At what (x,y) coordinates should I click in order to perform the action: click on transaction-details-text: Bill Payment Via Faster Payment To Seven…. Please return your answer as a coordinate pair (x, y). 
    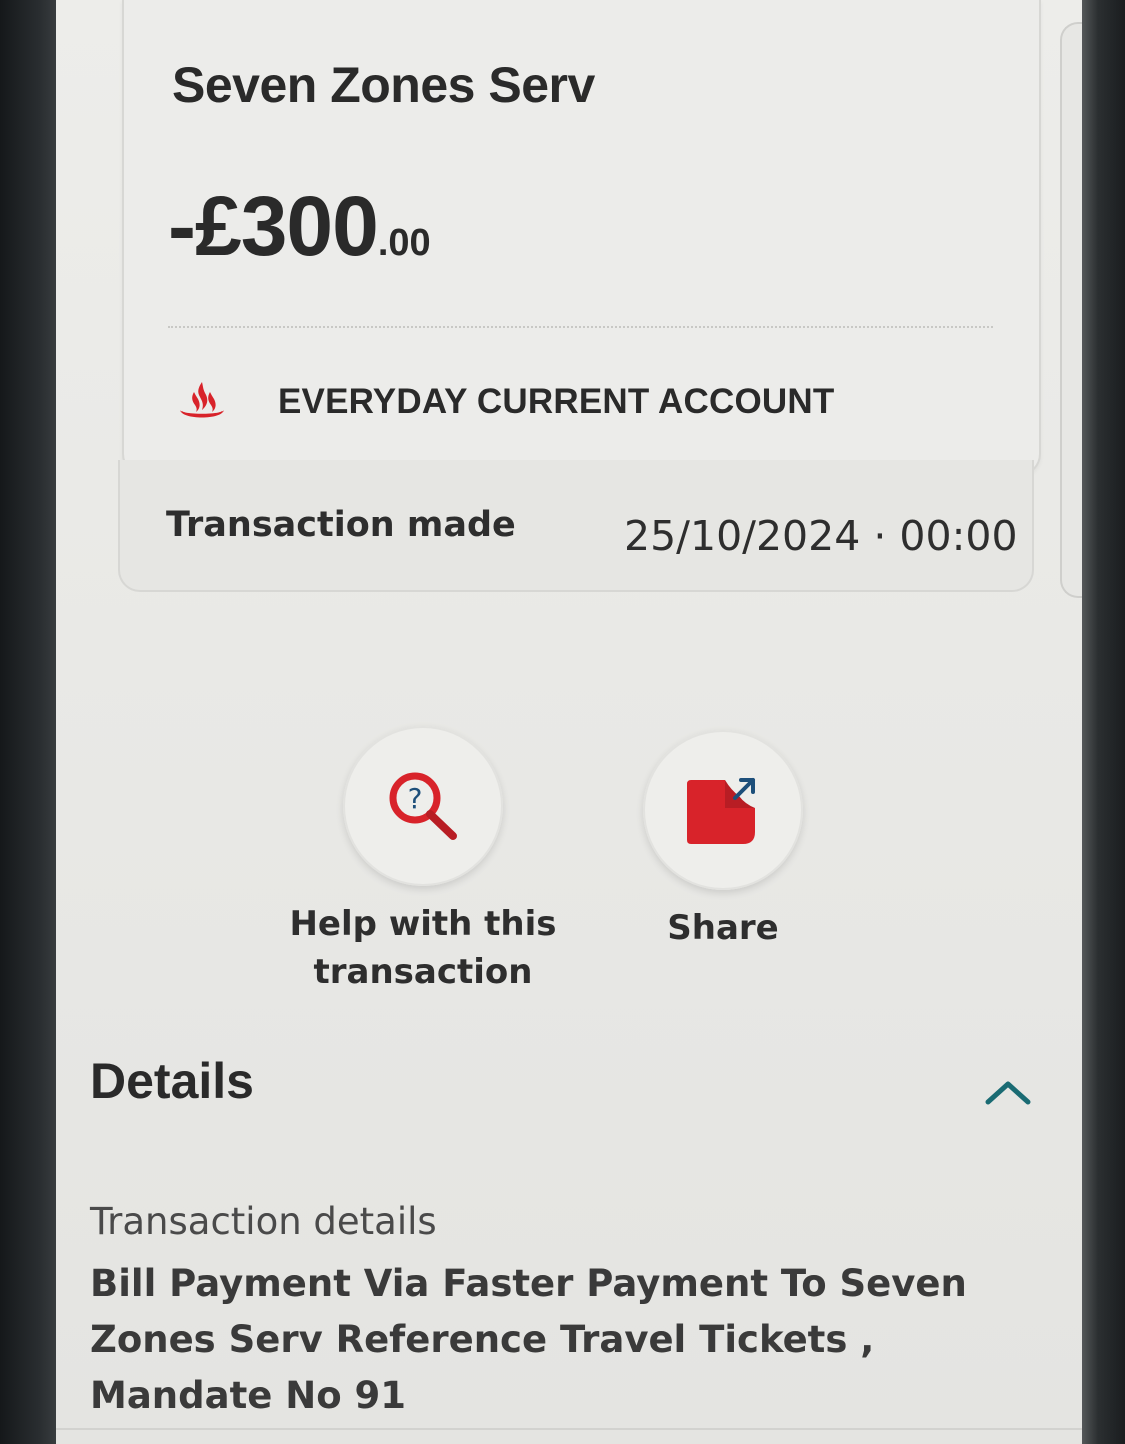
    Looking at the image, I should click on (528, 1339).